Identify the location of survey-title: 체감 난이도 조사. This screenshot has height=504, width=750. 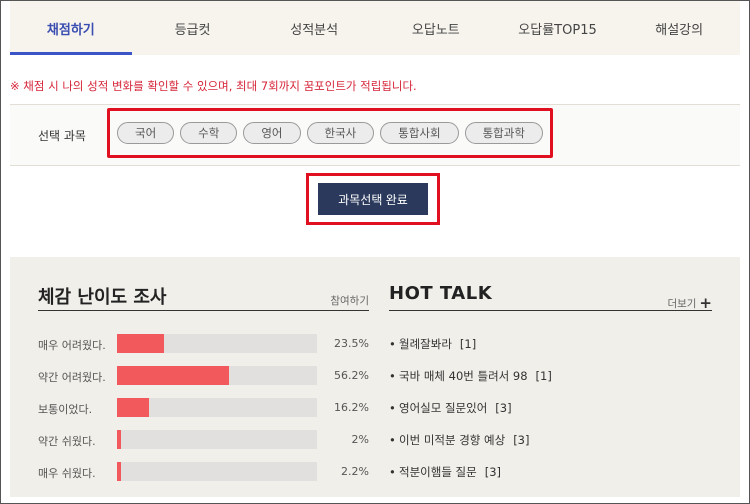
(102, 297).